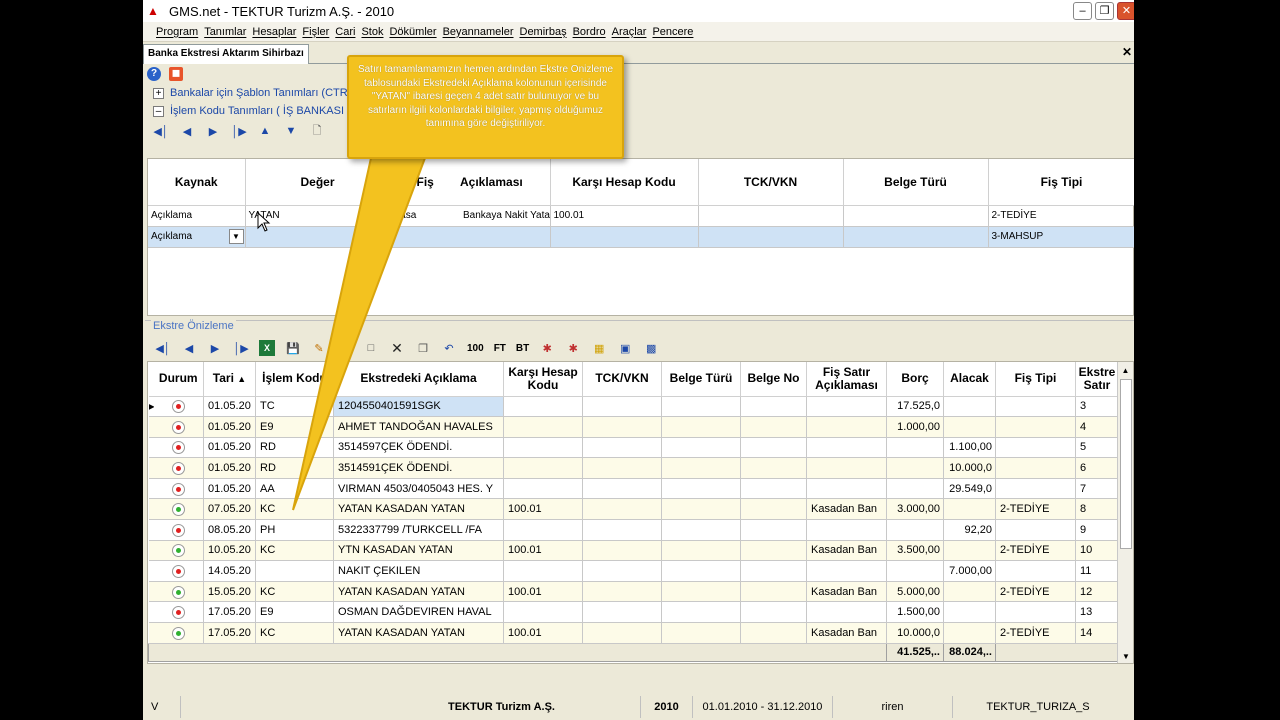 The width and height of the screenshot is (1280, 720). What do you see at coordinates (264, 222) in the screenshot?
I see `mouse-cursor-icon` at bounding box center [264, 222].